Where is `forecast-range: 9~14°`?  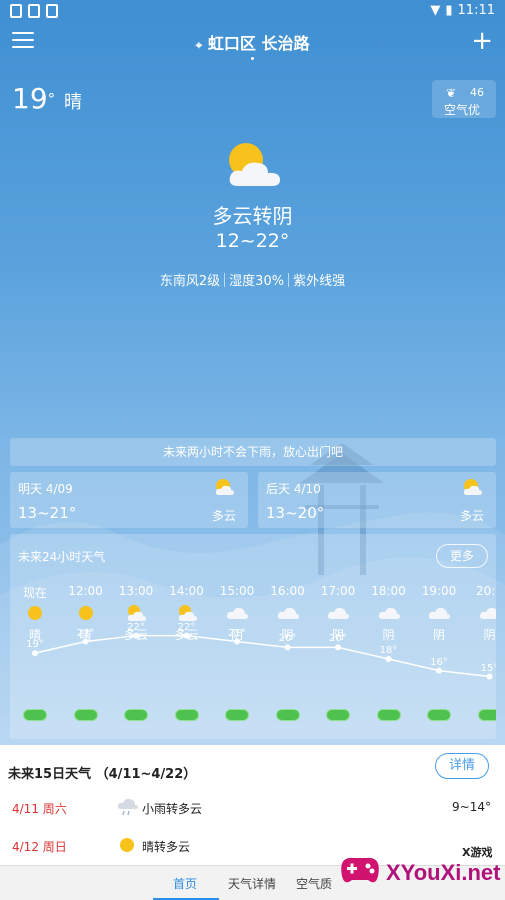 forecast-range: 9~14° is located at coordinates (471, 807).